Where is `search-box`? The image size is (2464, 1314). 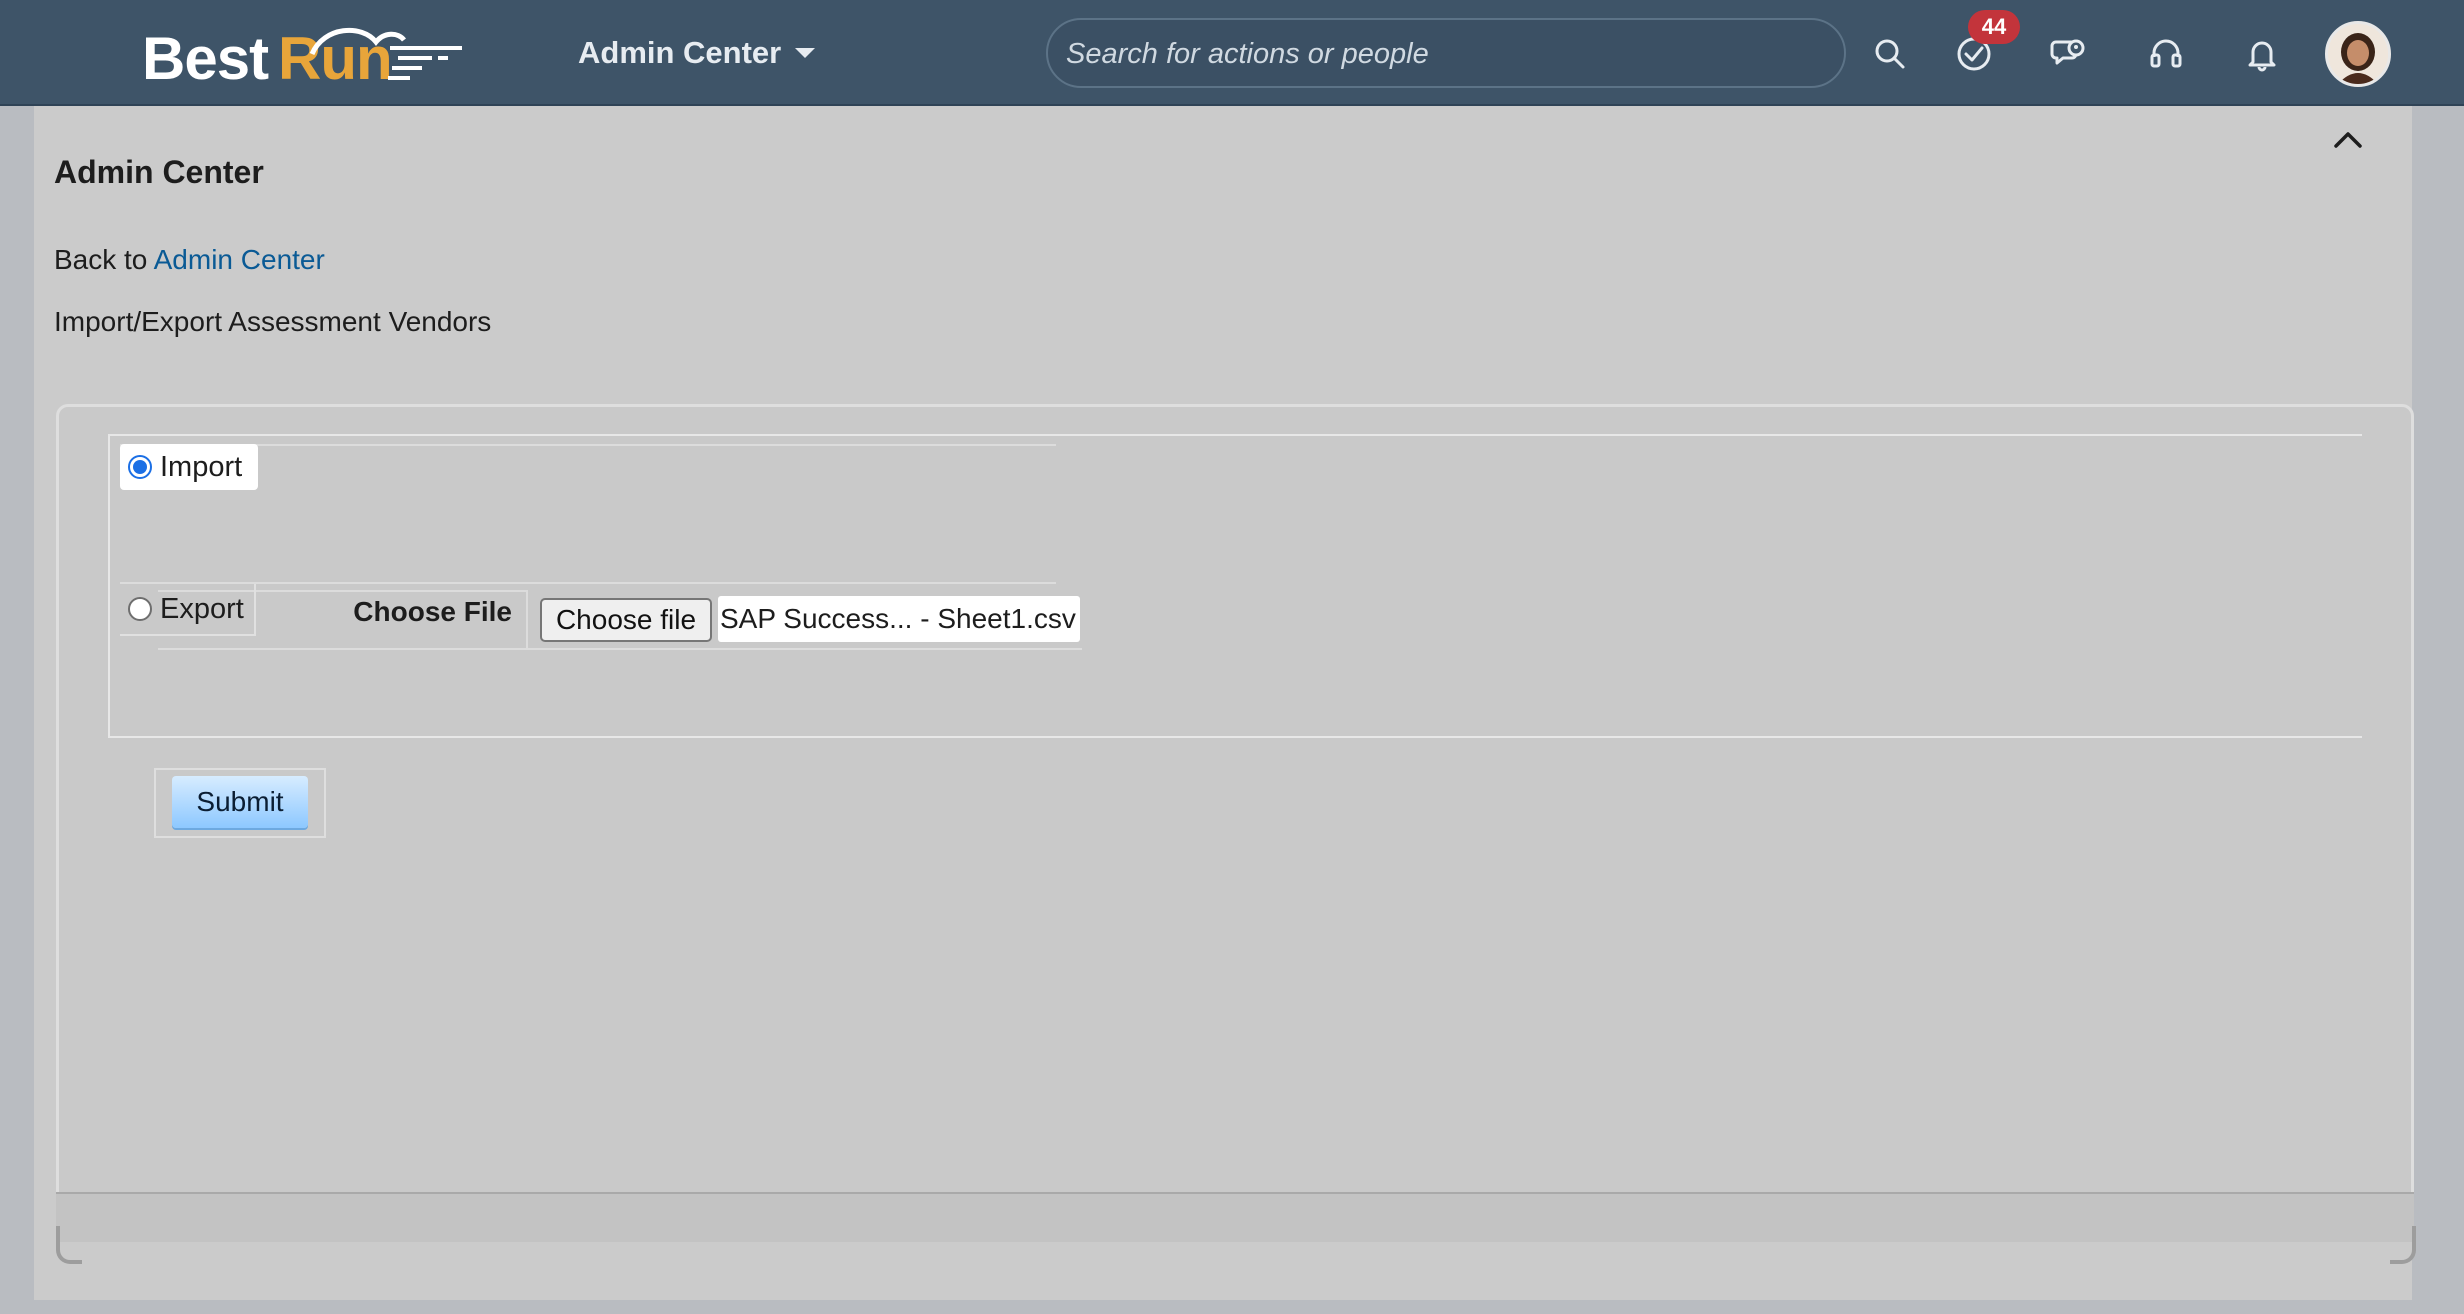 search-box is located at coordinates (1446, 53).